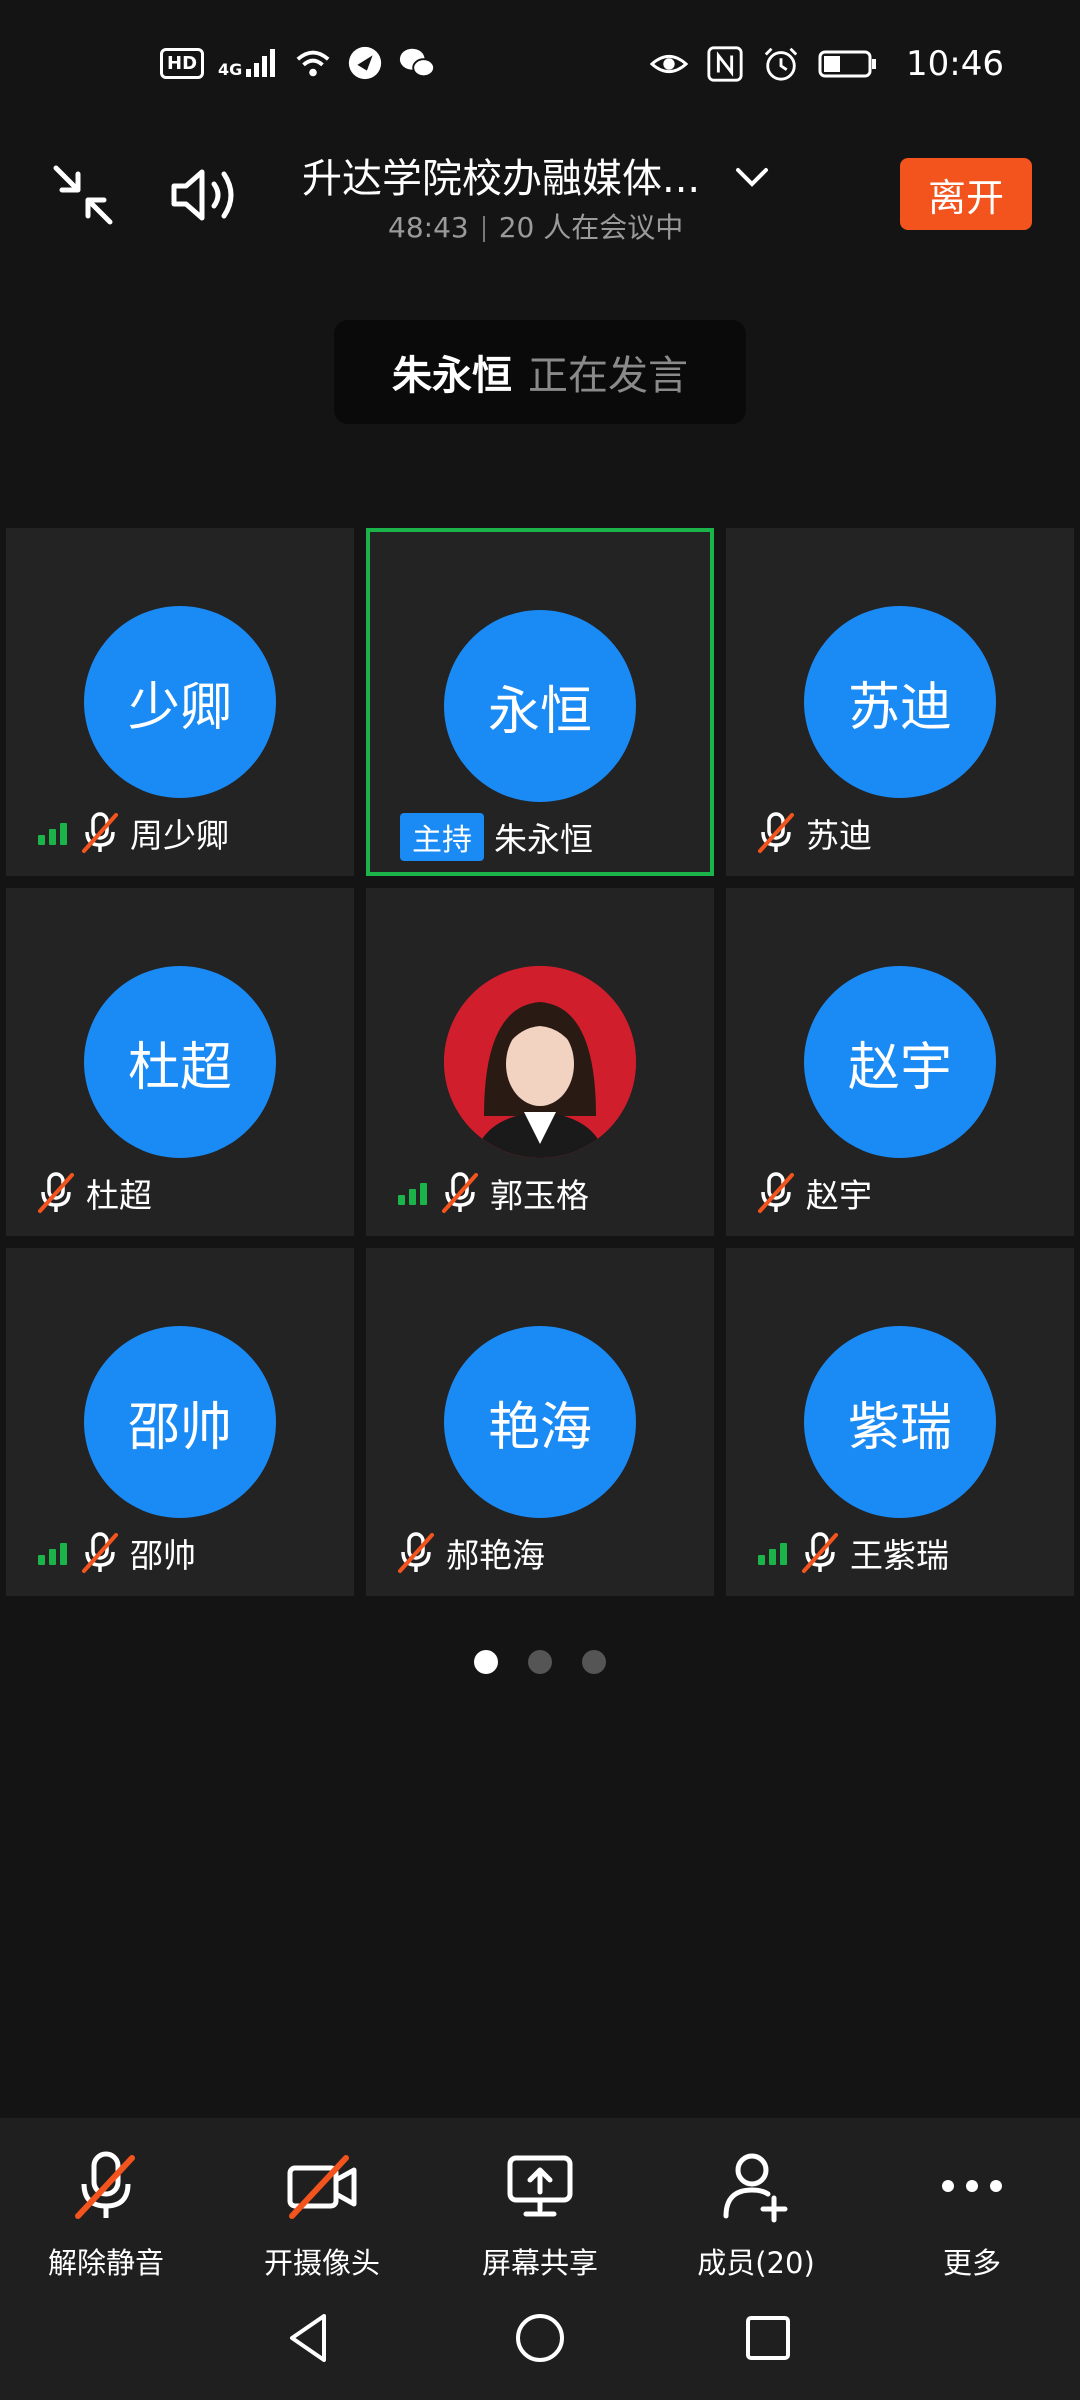  I want to click on participant-name: 苏迪, so click(839, 835).